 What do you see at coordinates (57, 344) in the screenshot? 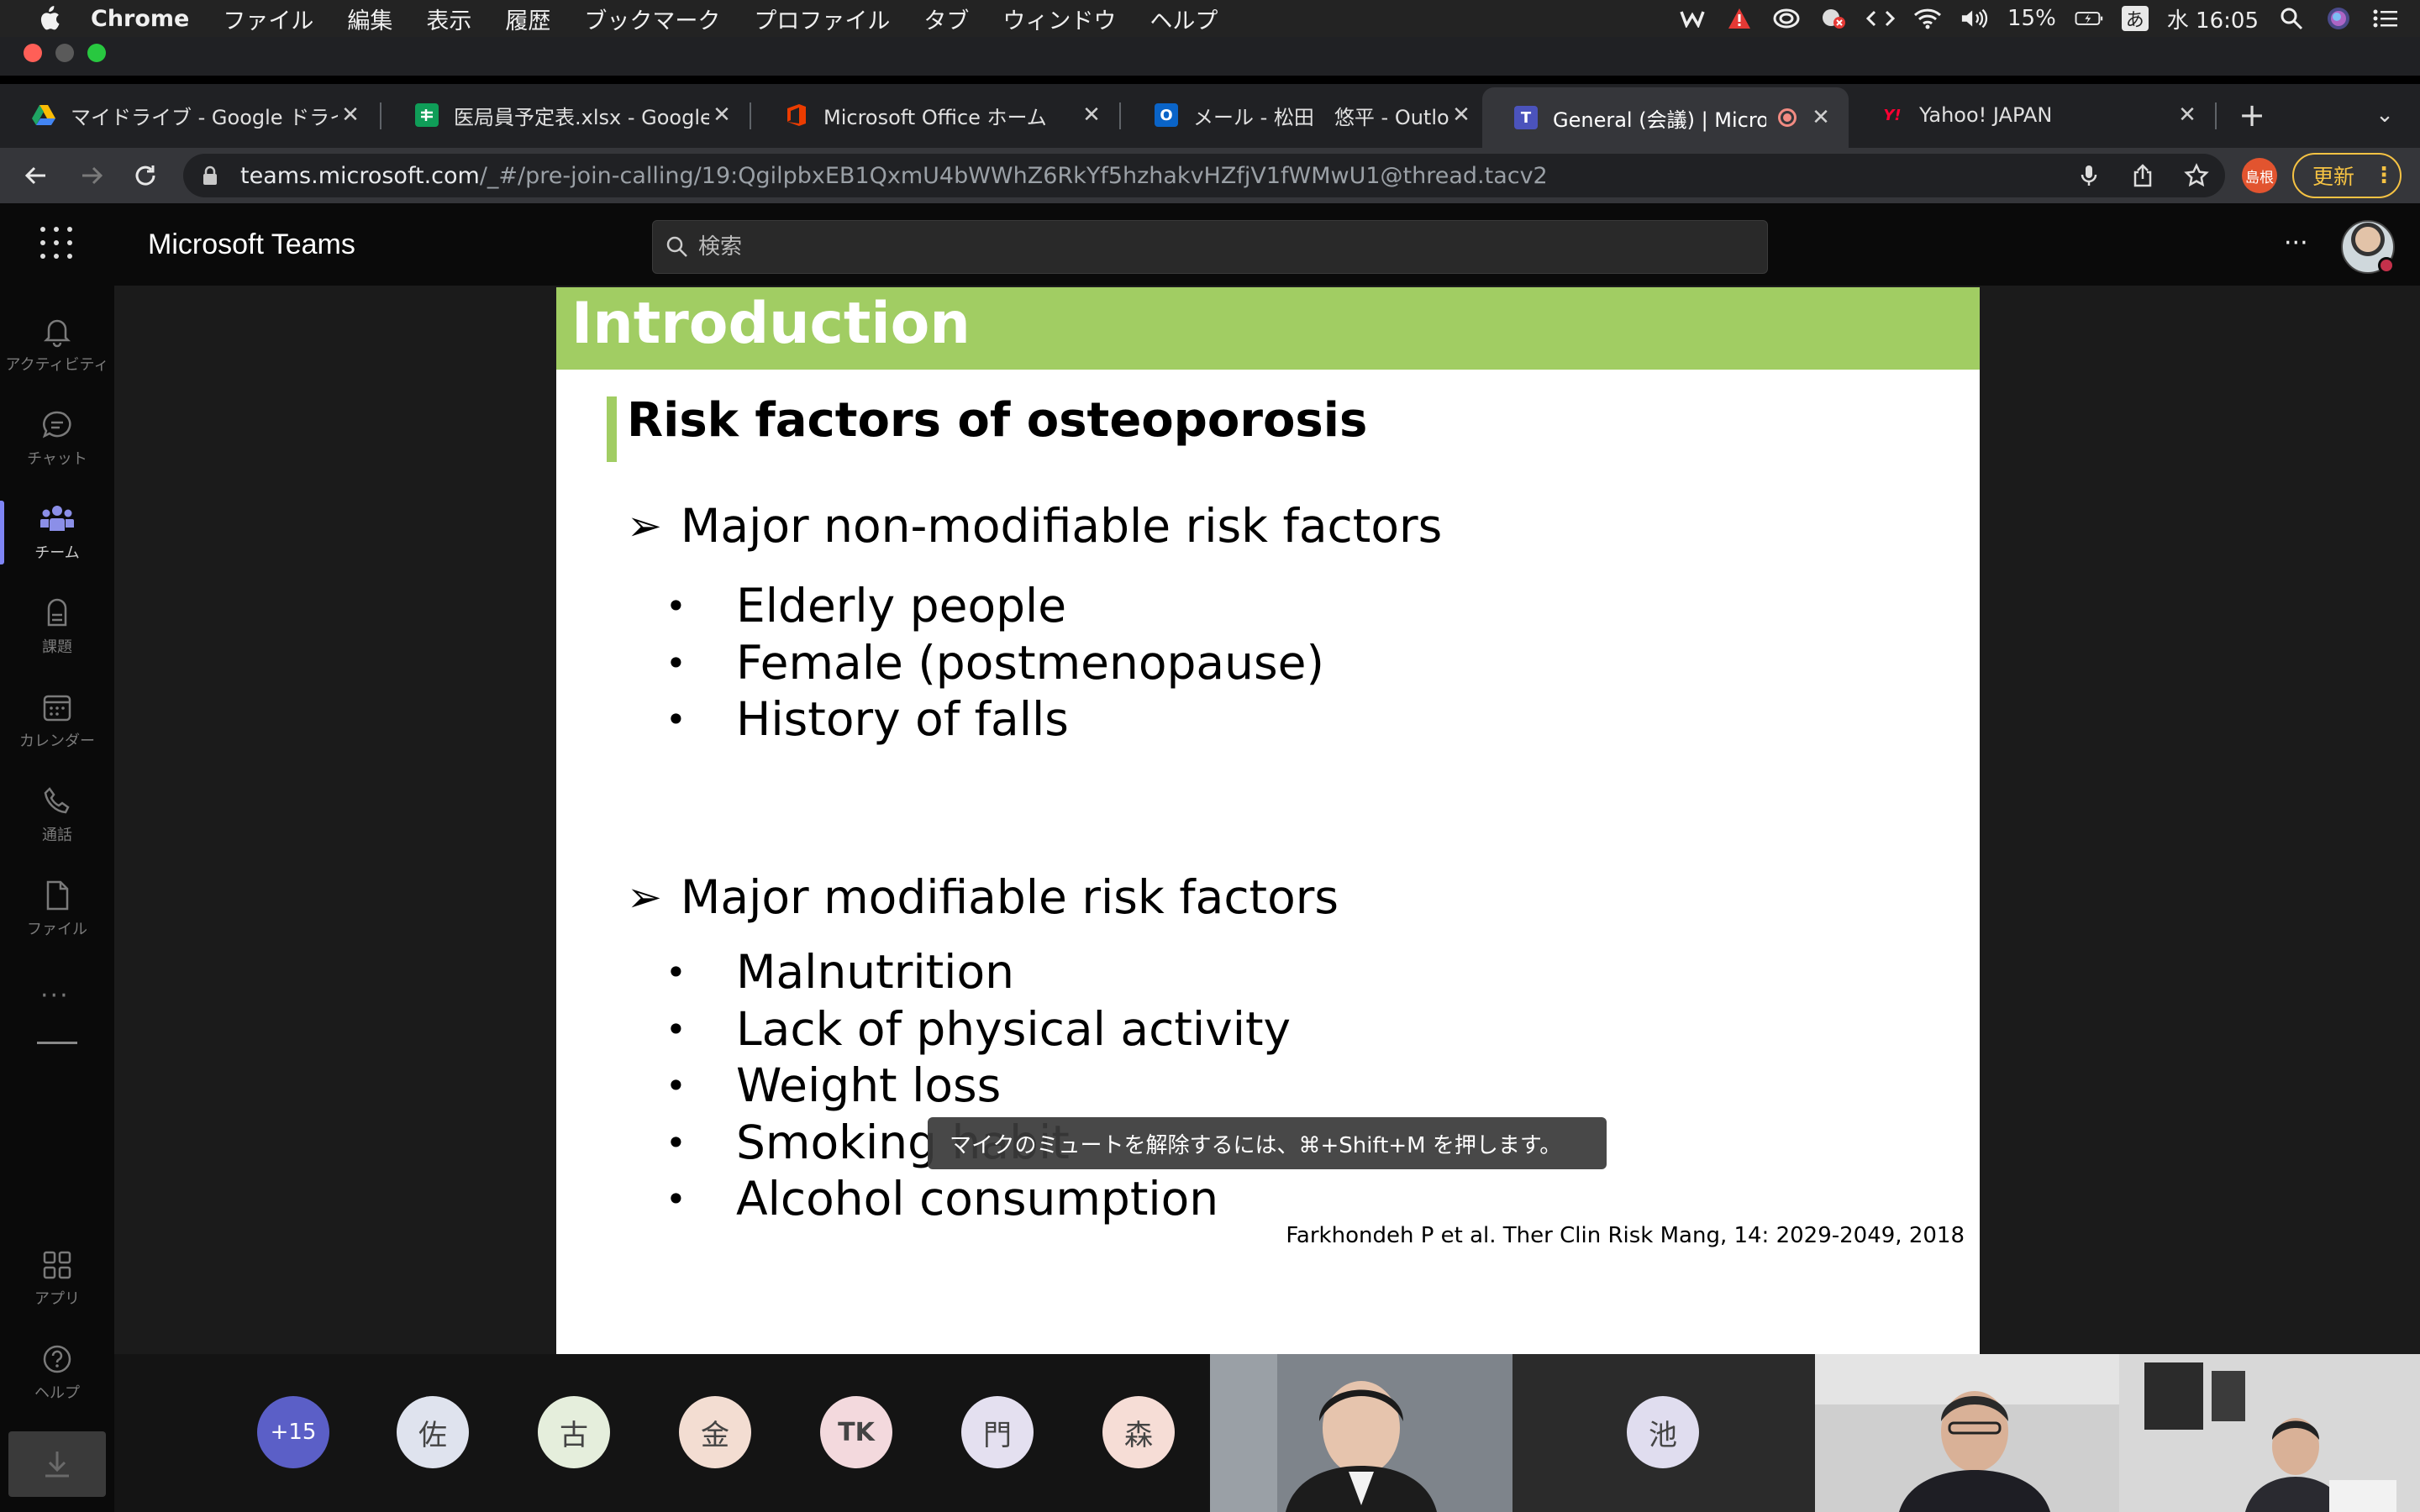
I see `rail-item-activity: アクティビティ` at bounding box center [57, 344].